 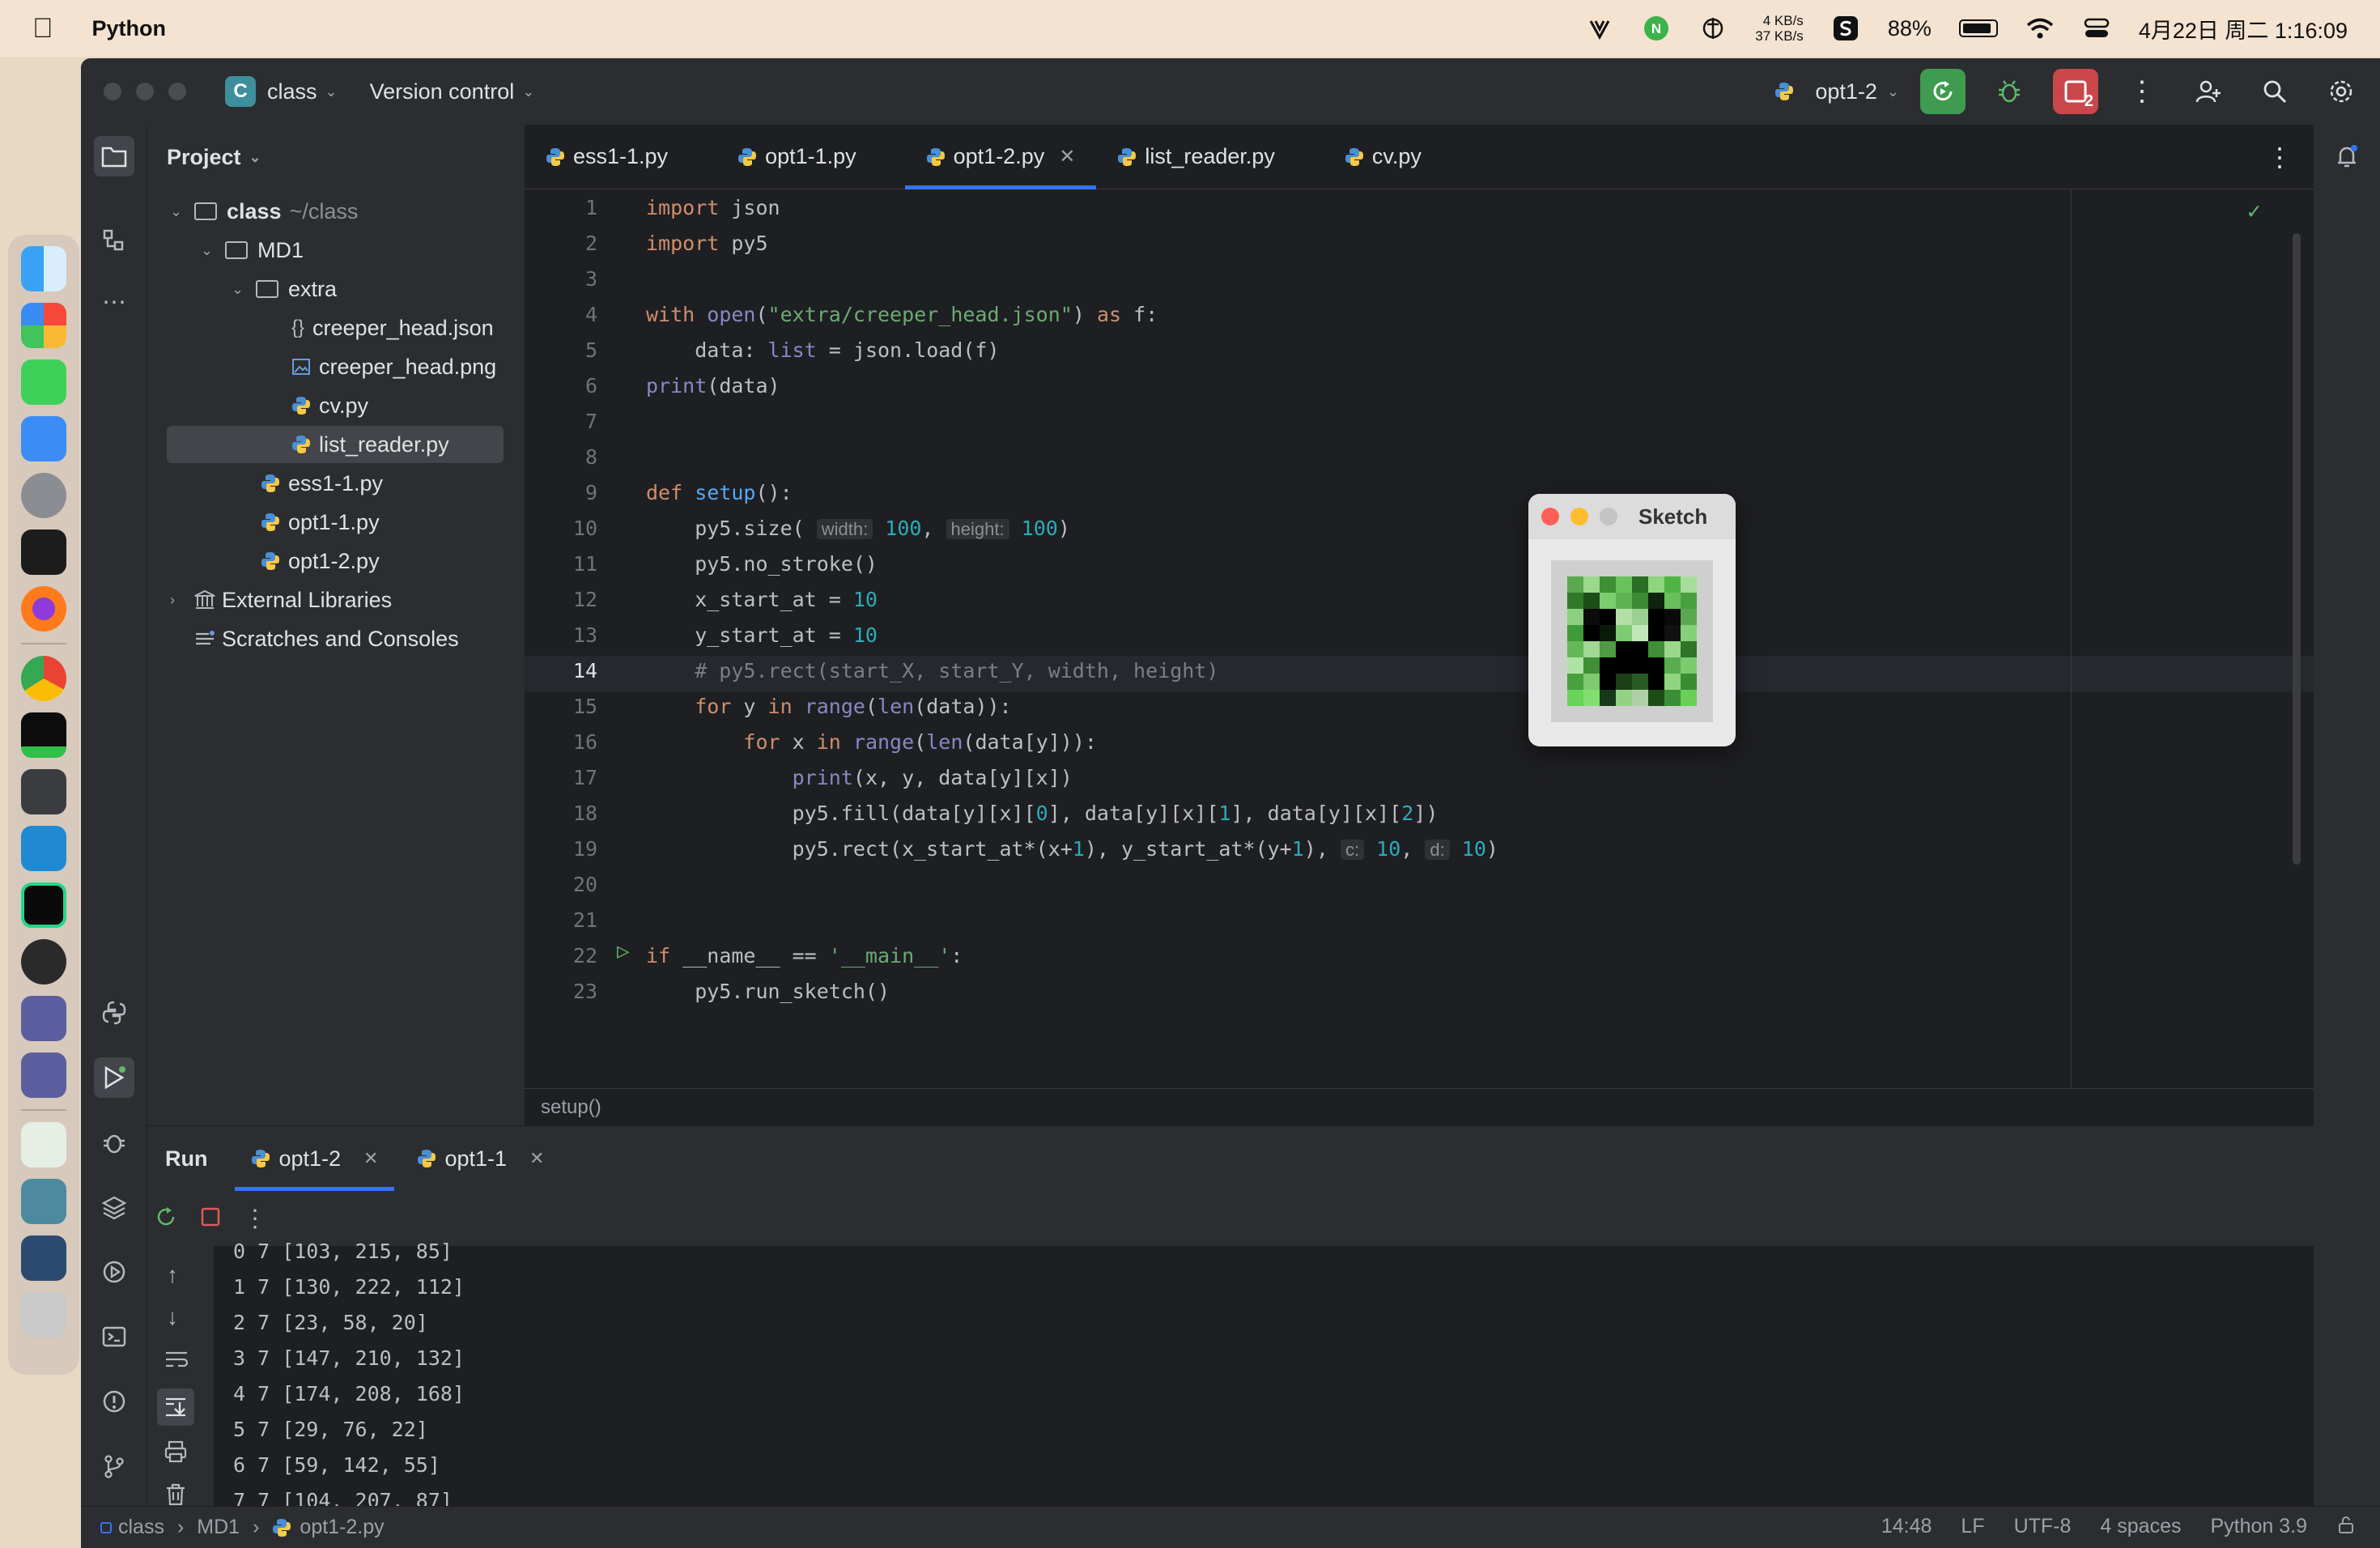 I want to click on caret-position: 14:48, so click(x=1906, y=1528).